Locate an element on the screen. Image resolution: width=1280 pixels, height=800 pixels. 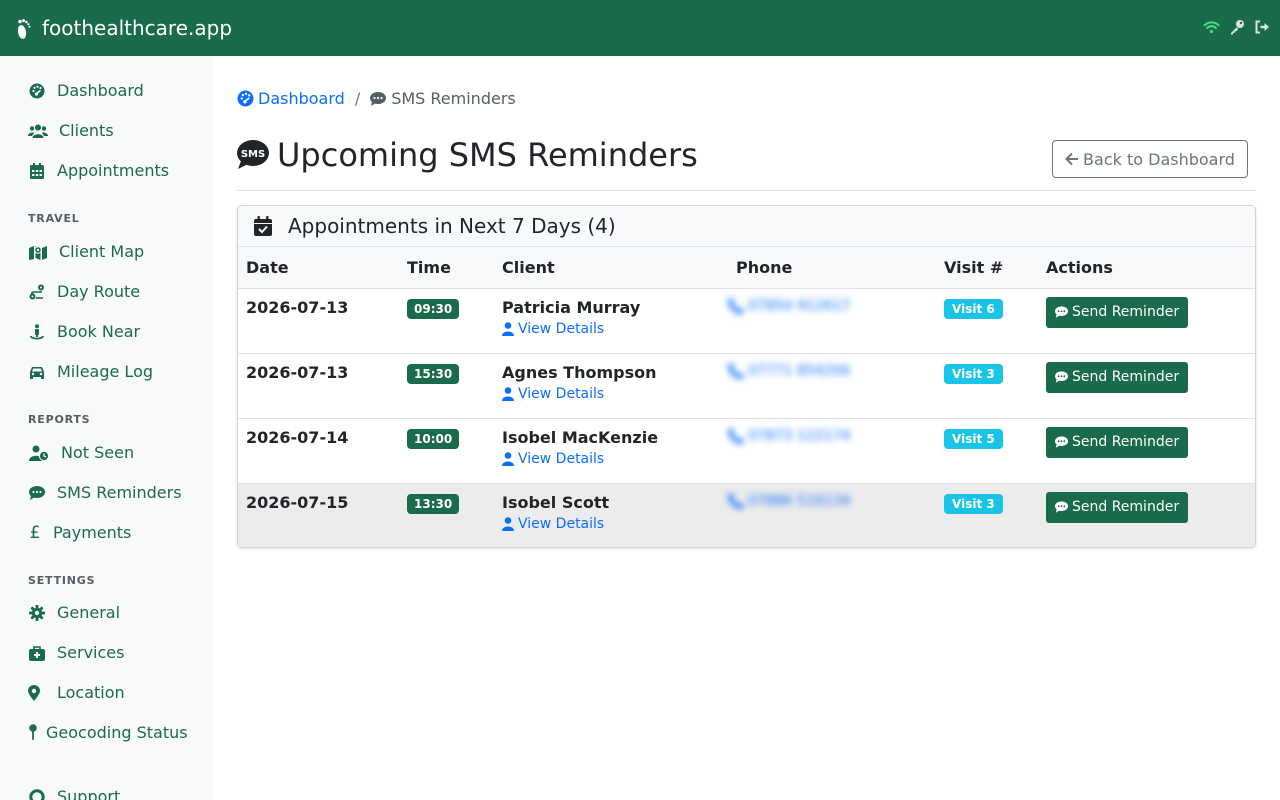
sidebar-item-label: Not Seen is located at coordinates (98, 452).